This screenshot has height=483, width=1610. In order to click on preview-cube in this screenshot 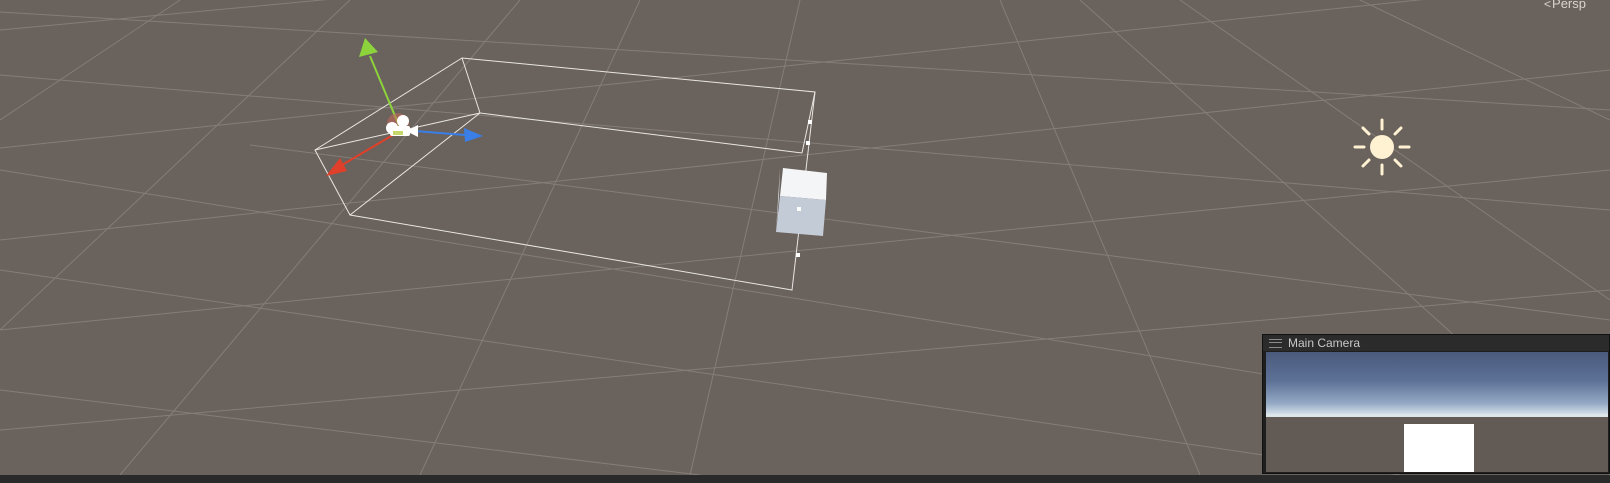, I will do `click(1439, 448)`.